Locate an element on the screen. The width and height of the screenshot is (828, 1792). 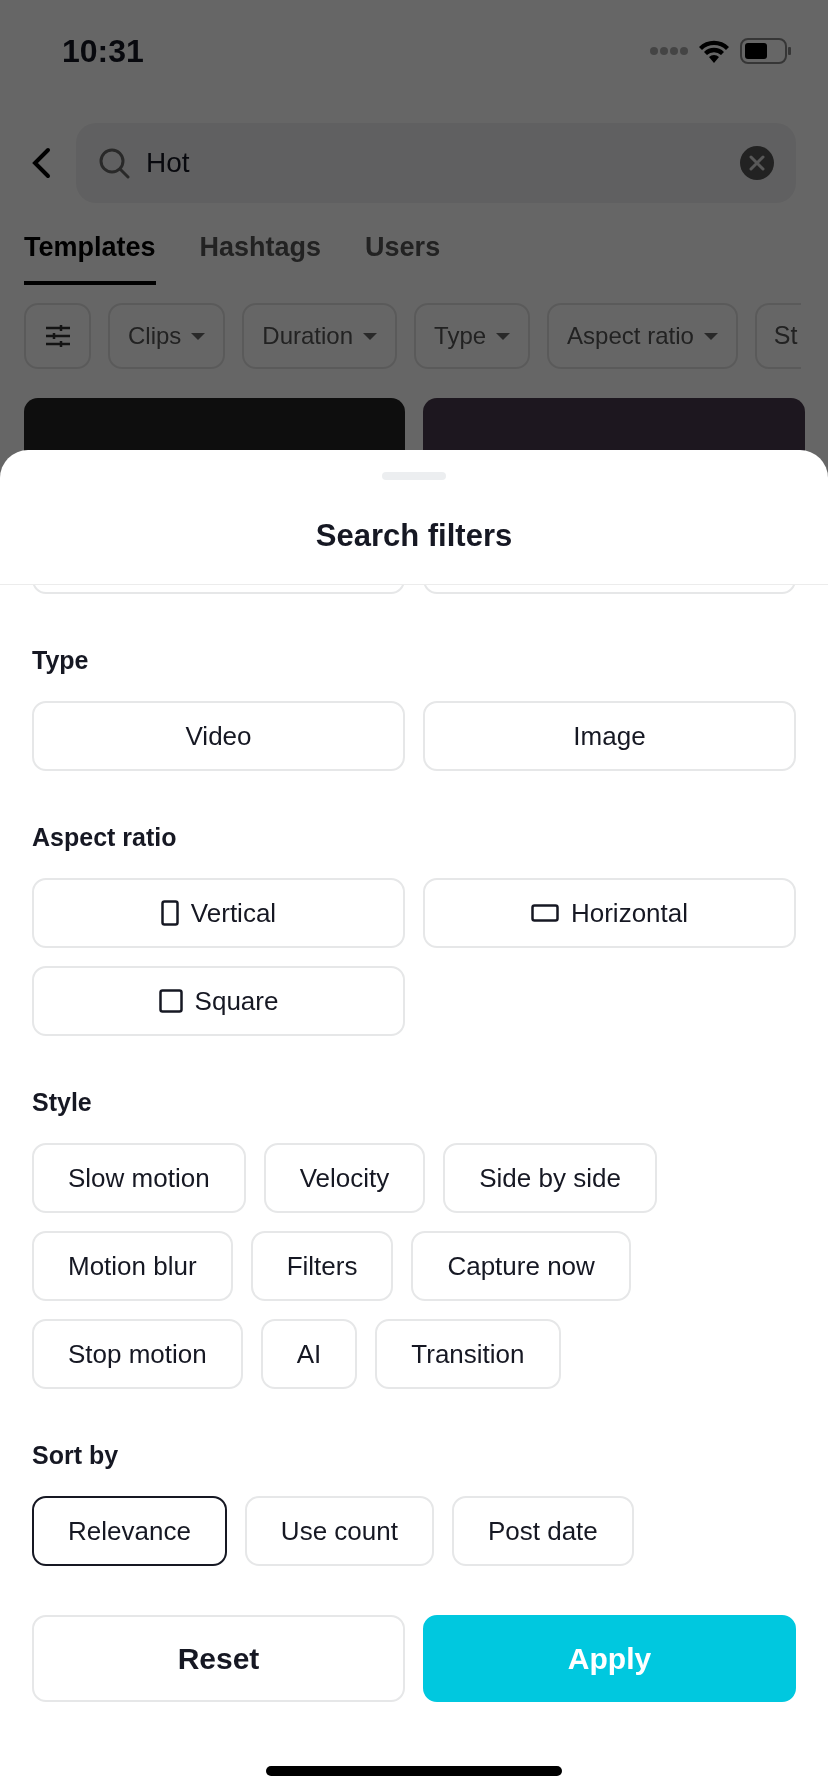
filter-option: Square is located at coordinates (218, 1001).